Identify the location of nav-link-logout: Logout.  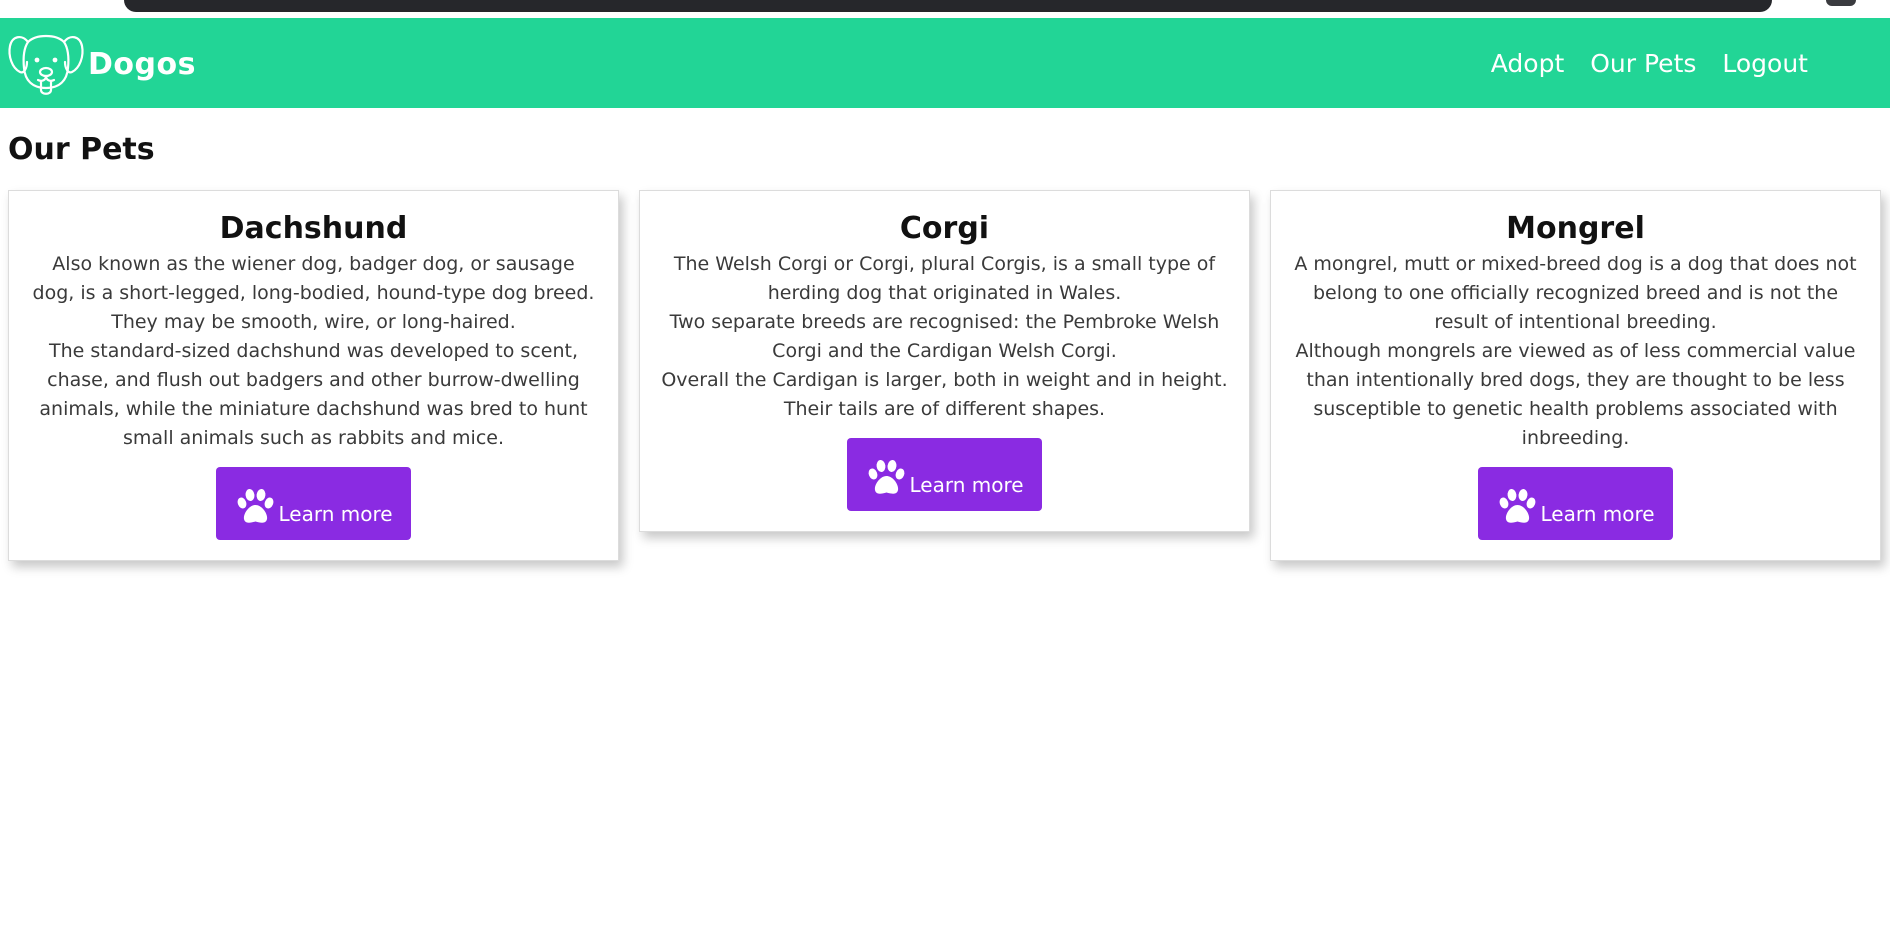
(1765, 63).